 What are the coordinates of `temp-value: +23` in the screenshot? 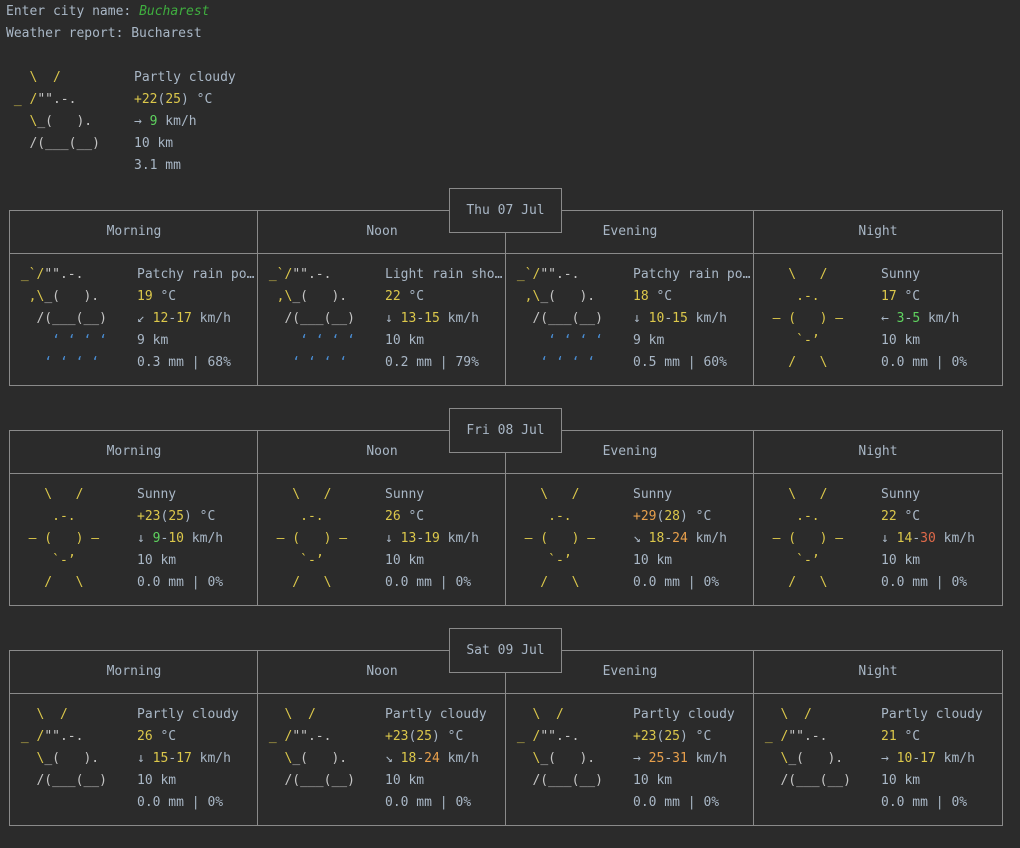 It's located at (645, 736).